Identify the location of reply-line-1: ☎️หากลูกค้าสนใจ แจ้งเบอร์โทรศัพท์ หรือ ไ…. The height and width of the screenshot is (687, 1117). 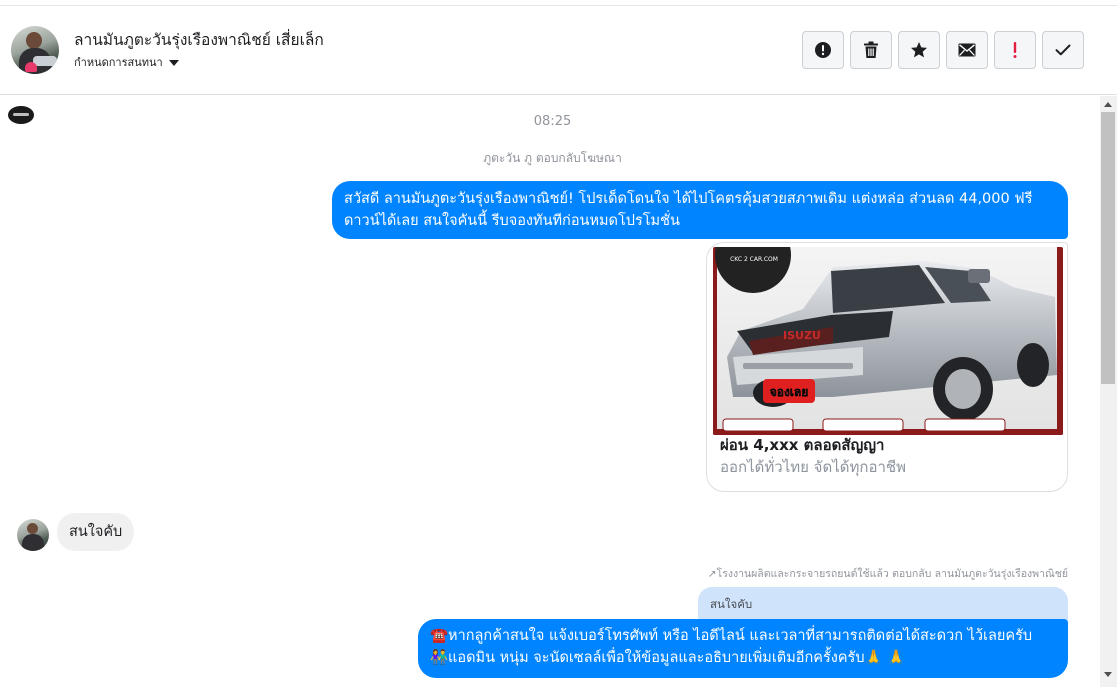
(731, 636).